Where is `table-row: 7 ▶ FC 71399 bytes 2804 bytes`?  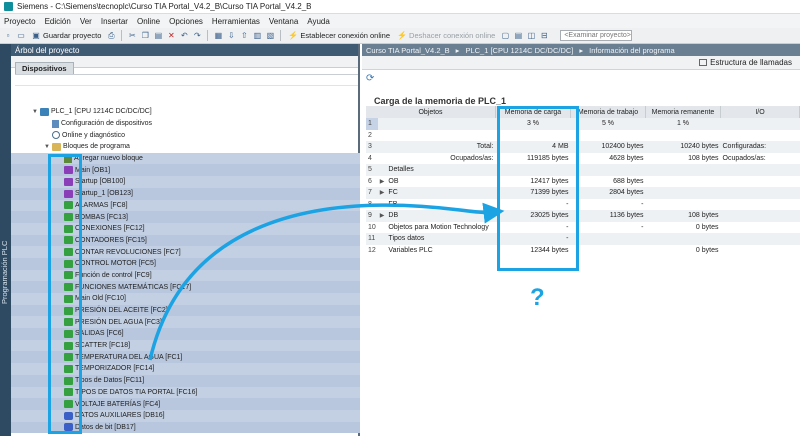 table-row: 7 ▶ FC 71399 bytes 2804 bytes is located at coordinates (583, 193).